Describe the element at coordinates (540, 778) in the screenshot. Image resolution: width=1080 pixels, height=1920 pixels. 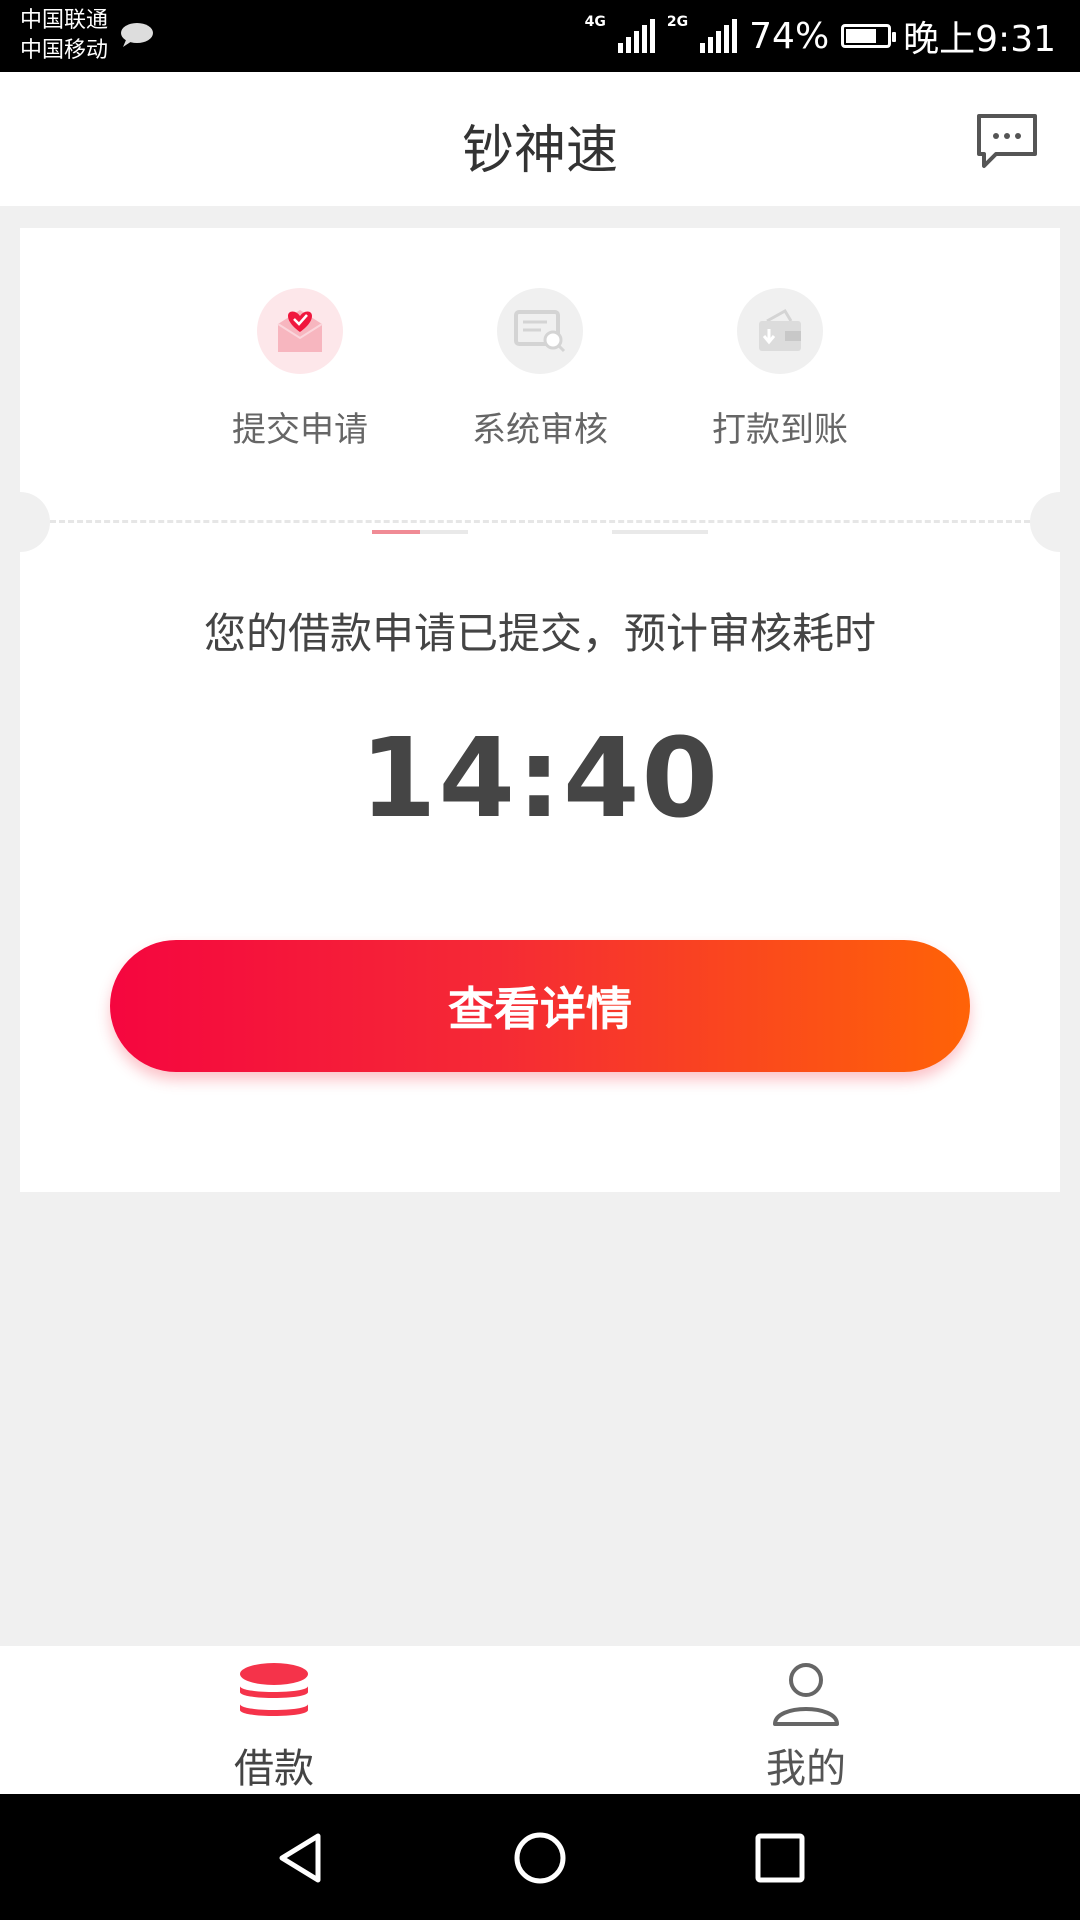
I see `countdown-timer: 14:40` at that location.